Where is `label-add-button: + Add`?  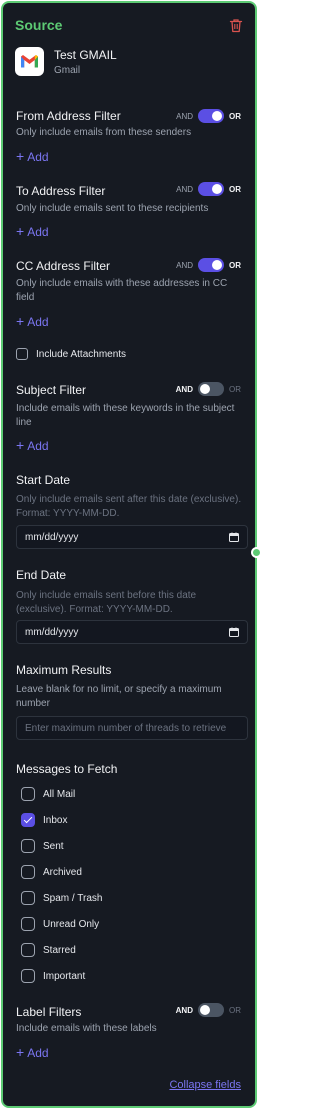 label-add-button: + Add is located at coordinates (32, 1052).